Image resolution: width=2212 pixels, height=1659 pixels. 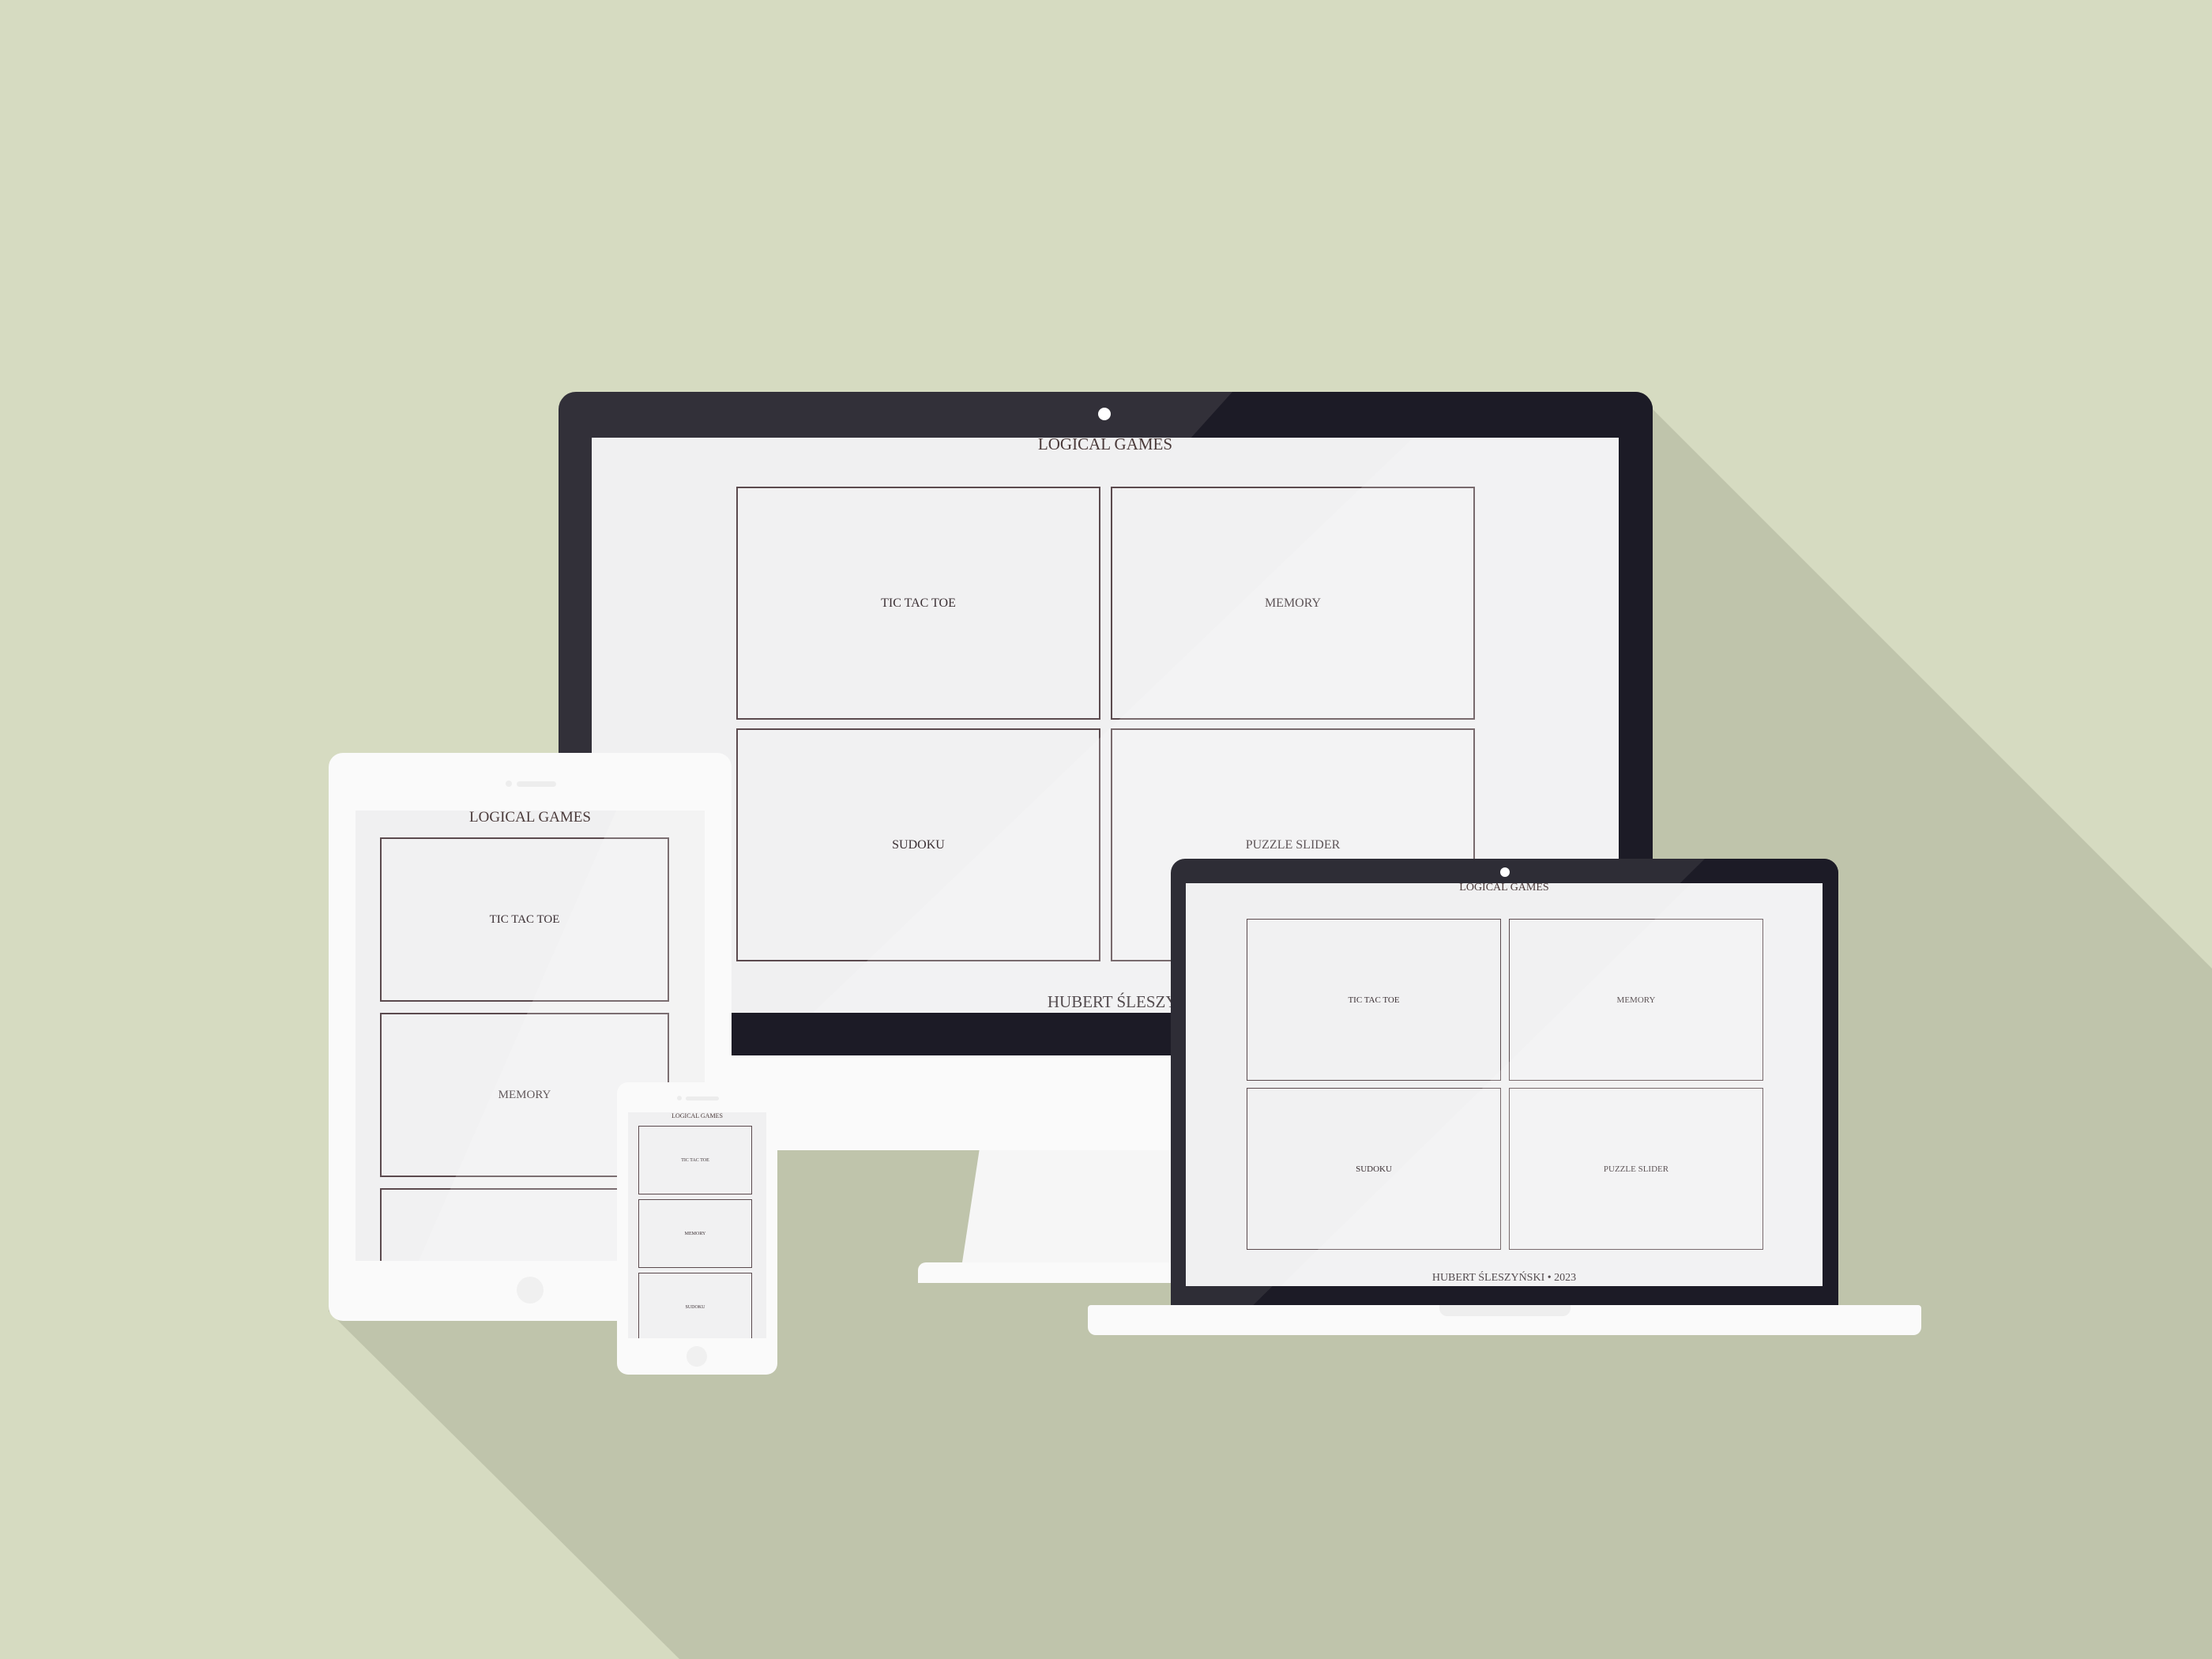 What do you see at coordinates (1504, 1278) in the screenshot?
I see `page-footer: HUBERT ŚLESZYŃSKI • 2023` at bounding box center [1504, 1278].